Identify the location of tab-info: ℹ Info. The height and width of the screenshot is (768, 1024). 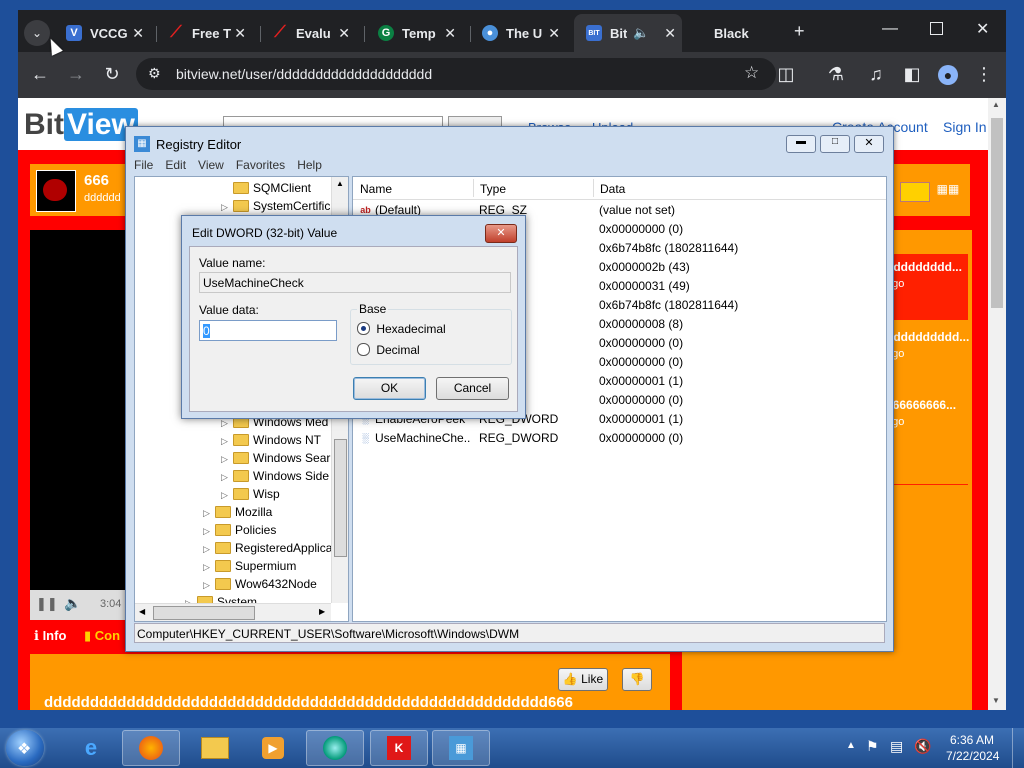
(50, 636).